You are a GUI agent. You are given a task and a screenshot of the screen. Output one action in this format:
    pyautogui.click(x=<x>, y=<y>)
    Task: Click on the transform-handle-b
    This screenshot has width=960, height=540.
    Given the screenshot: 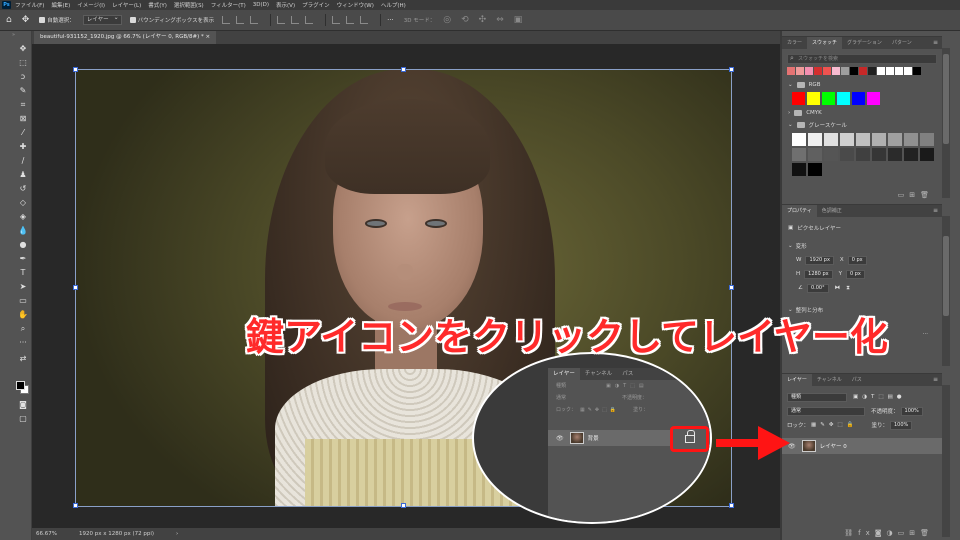 What is the action you would take?
    pyautogui.click(x=403, y=505)
    